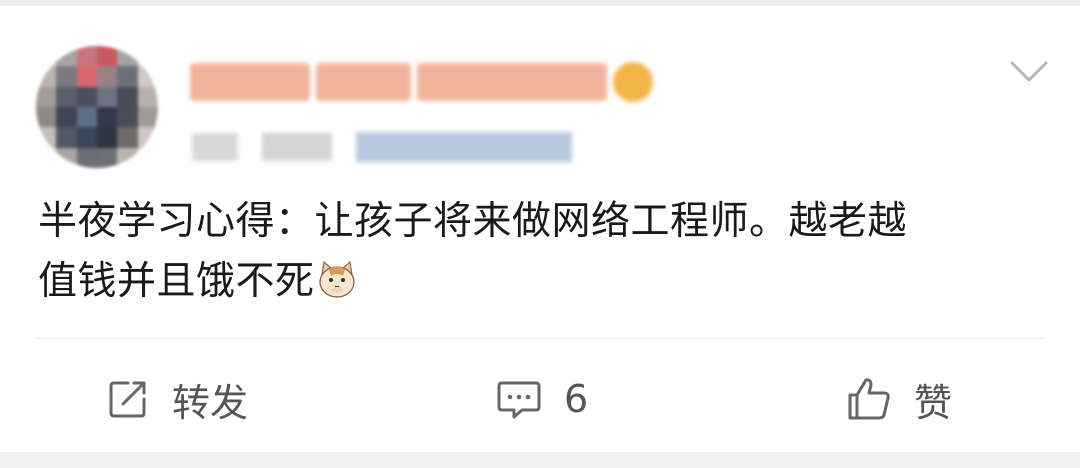 The image size is (1080, 468). Describe the element at coordinates (899, 399) in the screenshot. I see `like-button: 赞` at that location.